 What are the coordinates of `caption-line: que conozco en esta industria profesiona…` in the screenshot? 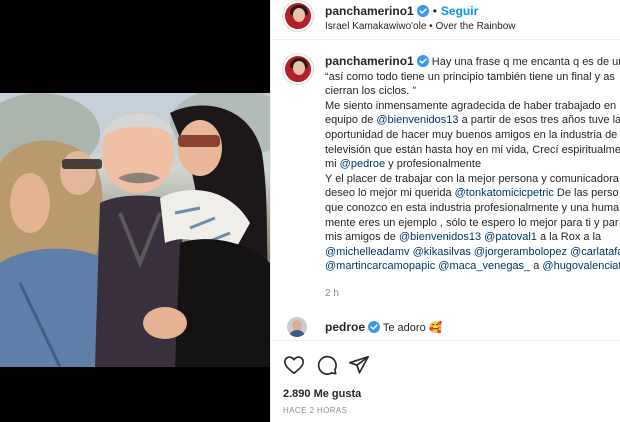 It's located at (472, 207).